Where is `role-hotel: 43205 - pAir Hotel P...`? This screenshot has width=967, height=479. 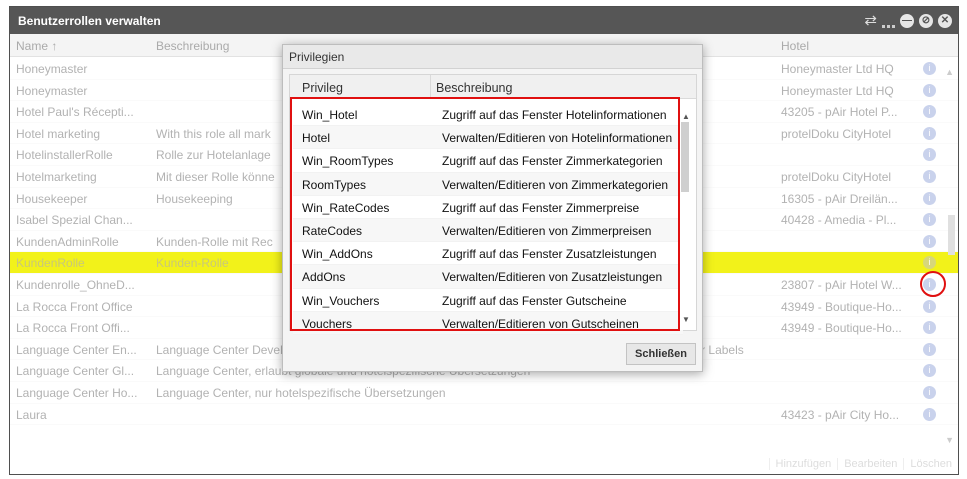 role-hotel: 43205 - pAir Hotel P... is located at coordinates (839, 112).